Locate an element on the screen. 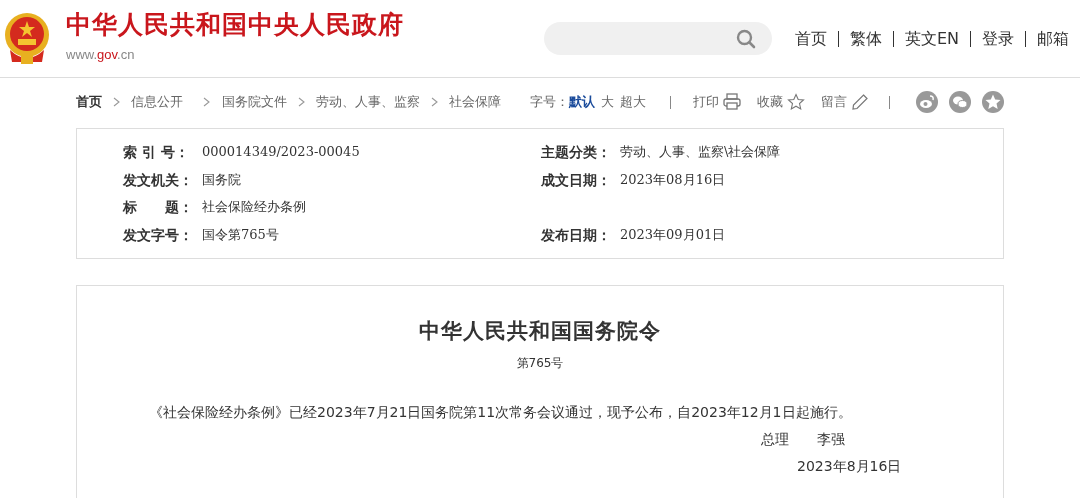 The width and height of the screenshot is (1080, 498). site-title: 中华人民共和国中央人民政府 is located at coordinates (235, 25).